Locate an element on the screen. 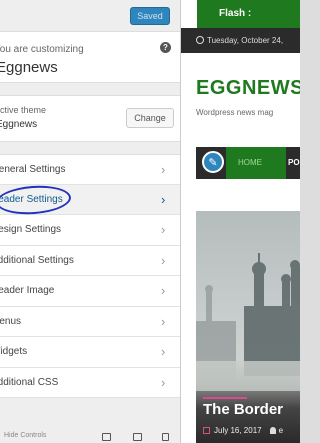 The height and width of the screenshot is (443, 320). flash-bar: Flash : is located at coordinates (240, 14).